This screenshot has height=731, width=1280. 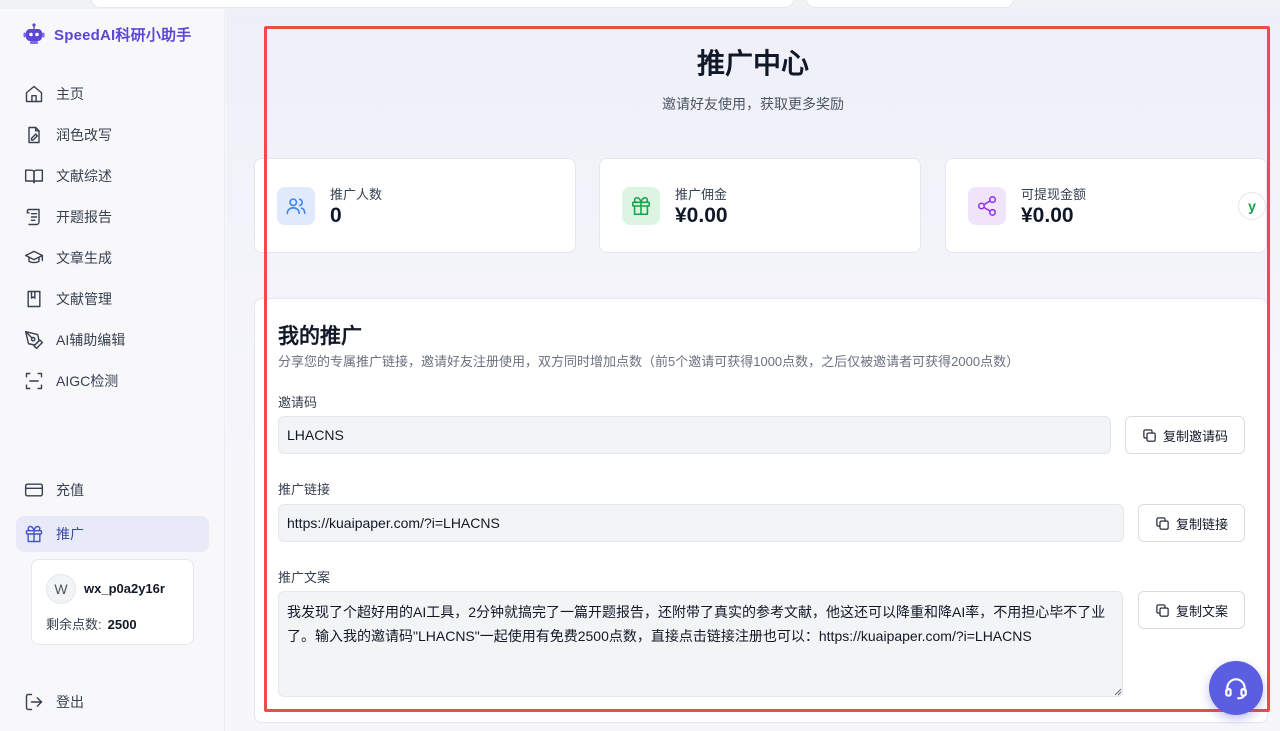 What do you see at coordinates (84, 176) in the screenshot?
I see `sidebar-item-label: 文献综述` at bounding box center [84, 176].